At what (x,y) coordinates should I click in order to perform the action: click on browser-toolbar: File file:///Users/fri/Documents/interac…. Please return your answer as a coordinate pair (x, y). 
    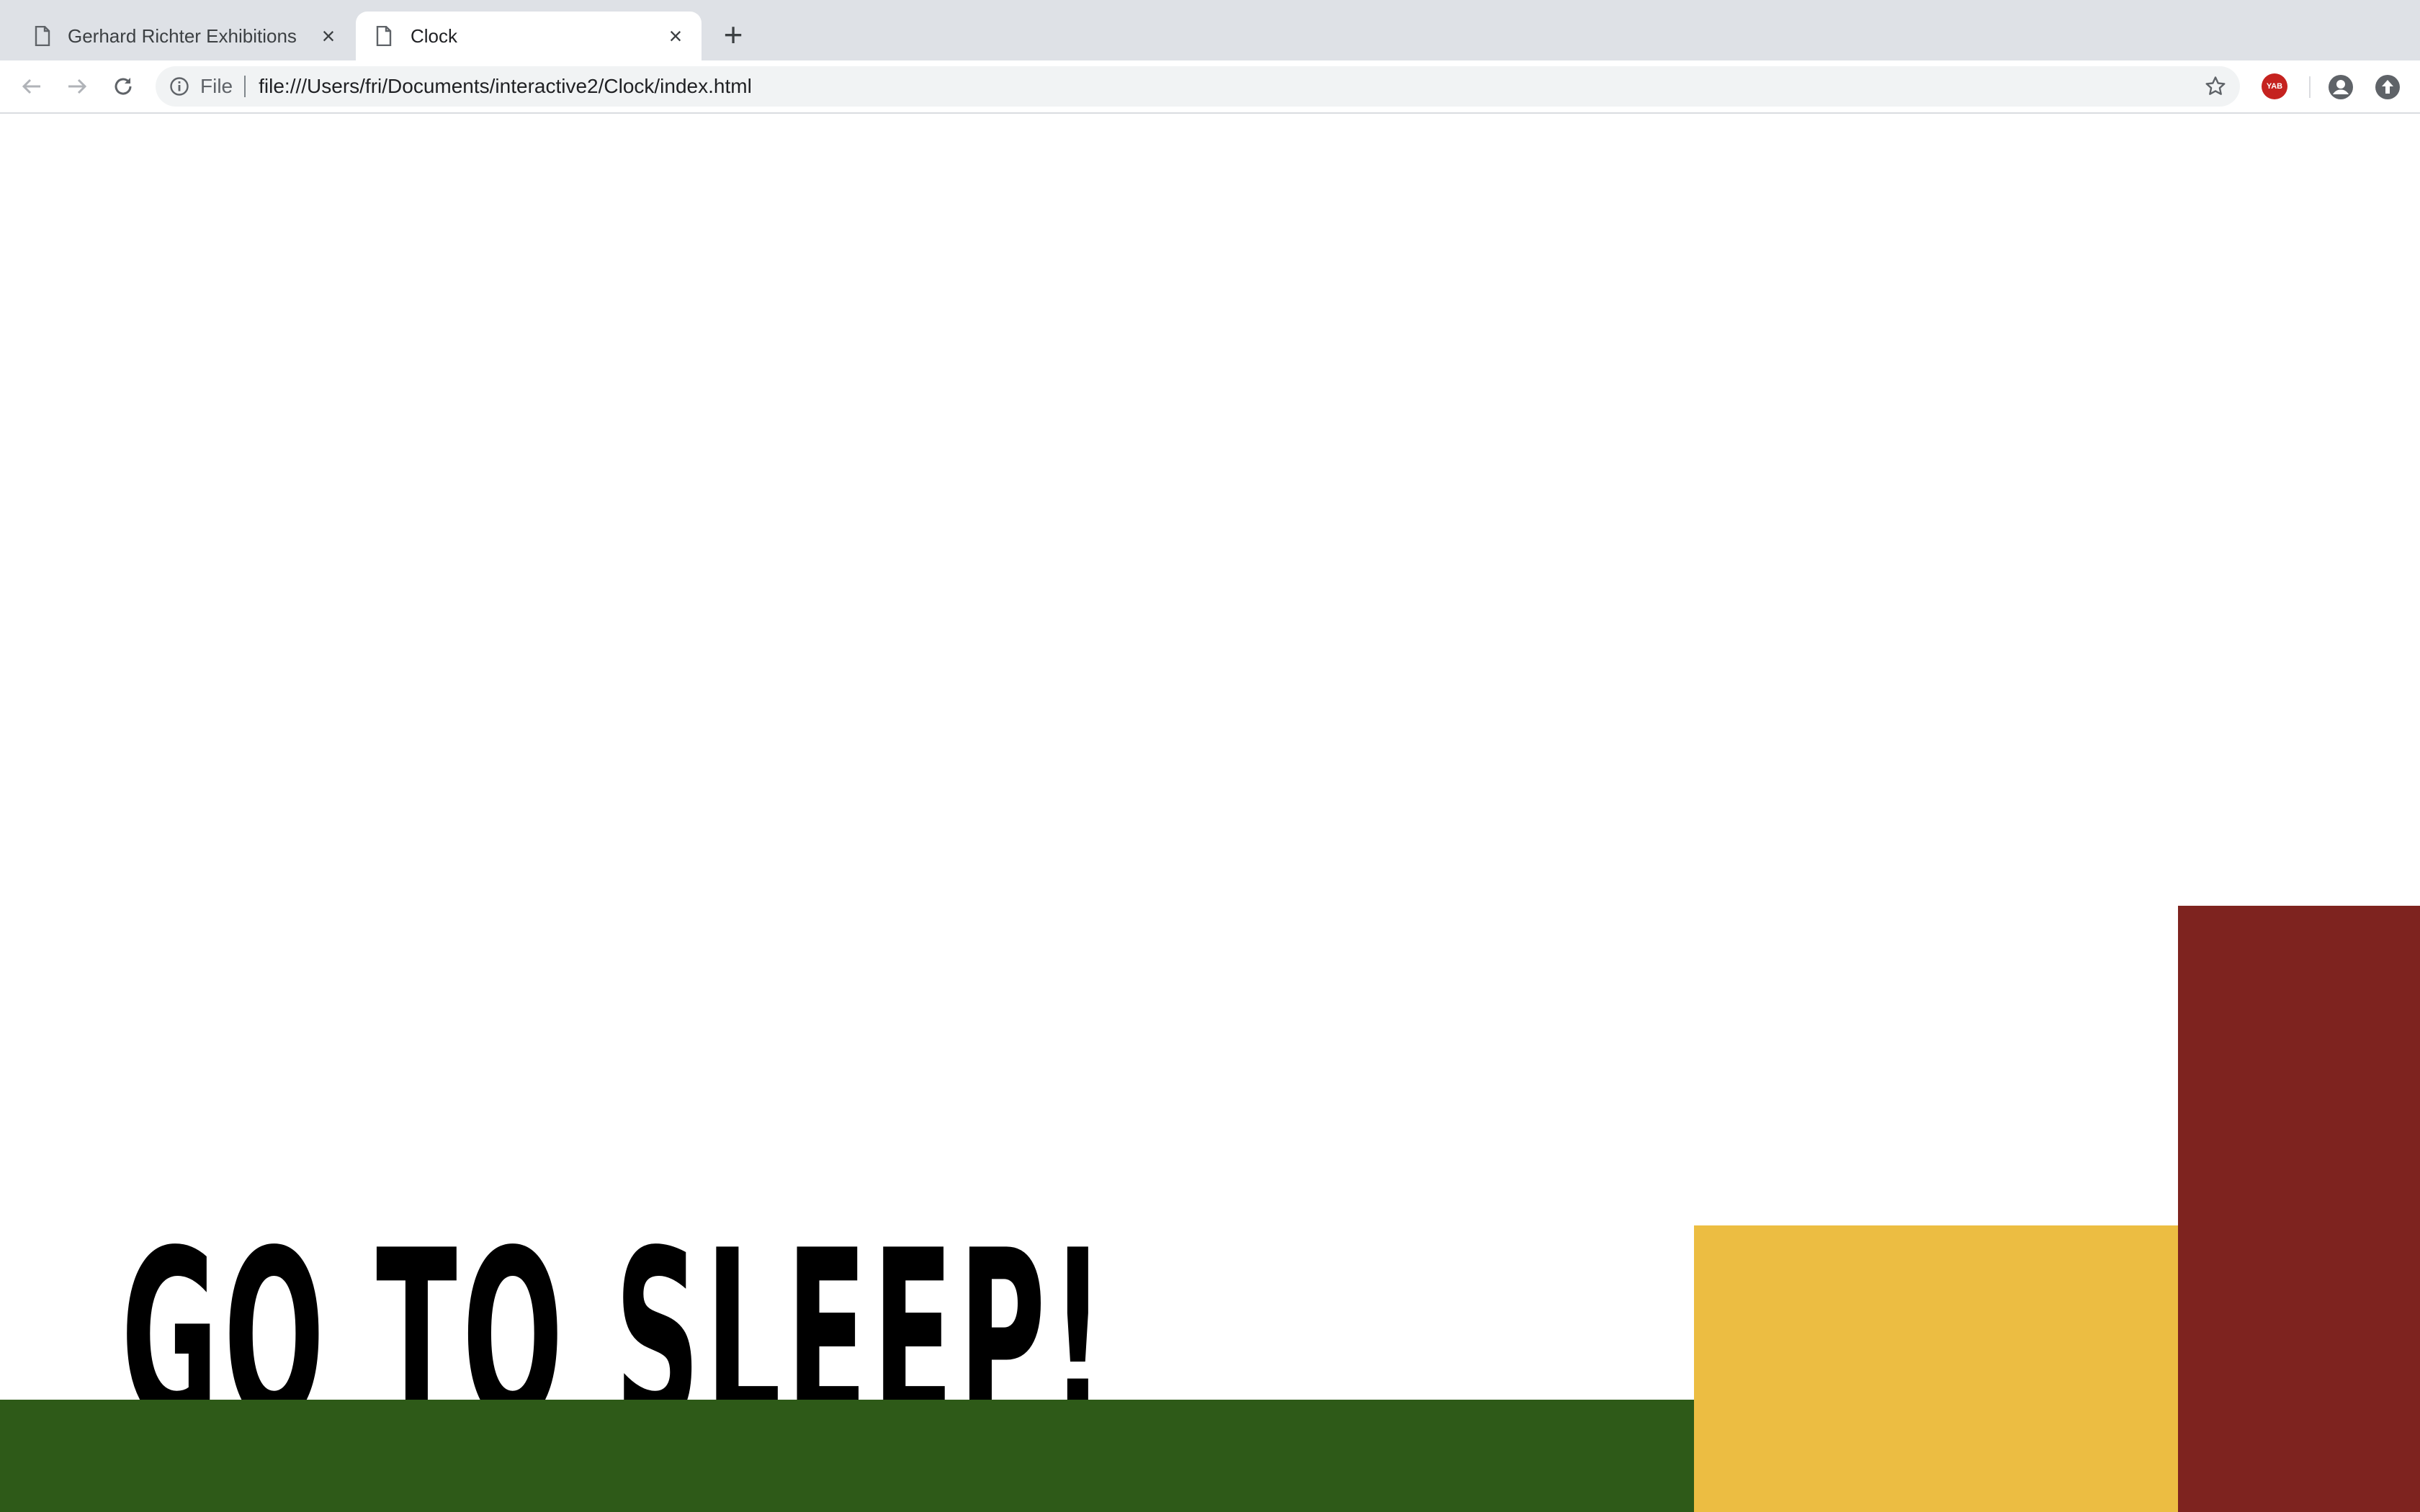
    Looking at the image, I should click on (1210, 87).